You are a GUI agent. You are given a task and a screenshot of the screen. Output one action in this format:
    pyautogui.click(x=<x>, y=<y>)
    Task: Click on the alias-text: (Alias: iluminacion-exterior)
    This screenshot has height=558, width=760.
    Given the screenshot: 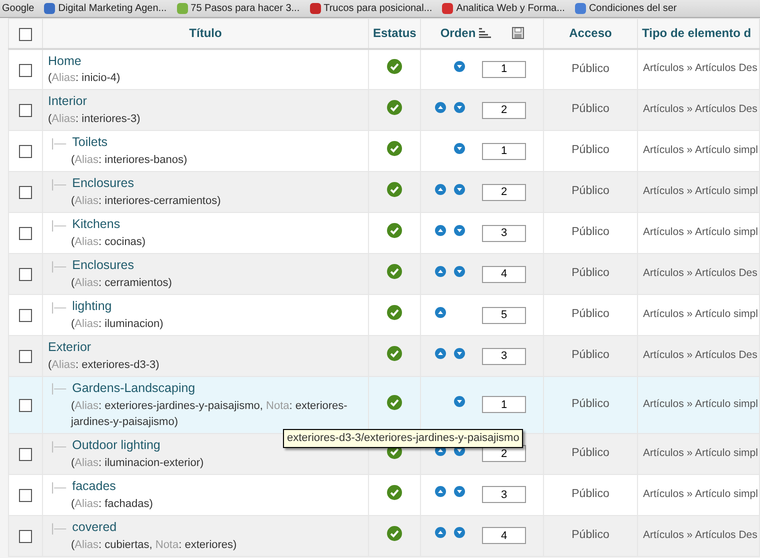 What is the action you would take?
    pyautogui.click(x=137, y=463)
    